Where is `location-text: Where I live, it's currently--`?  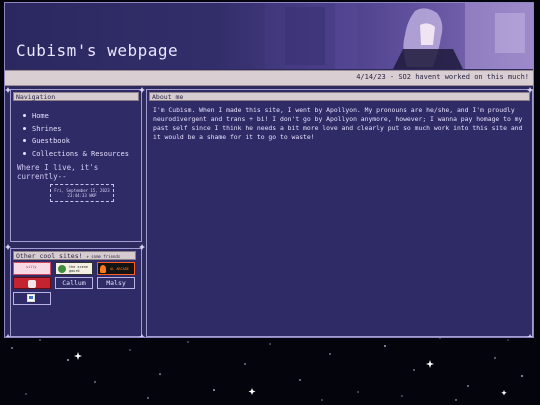
location-text: Where I live, it's currently-- is located at coordinates (58, 172).